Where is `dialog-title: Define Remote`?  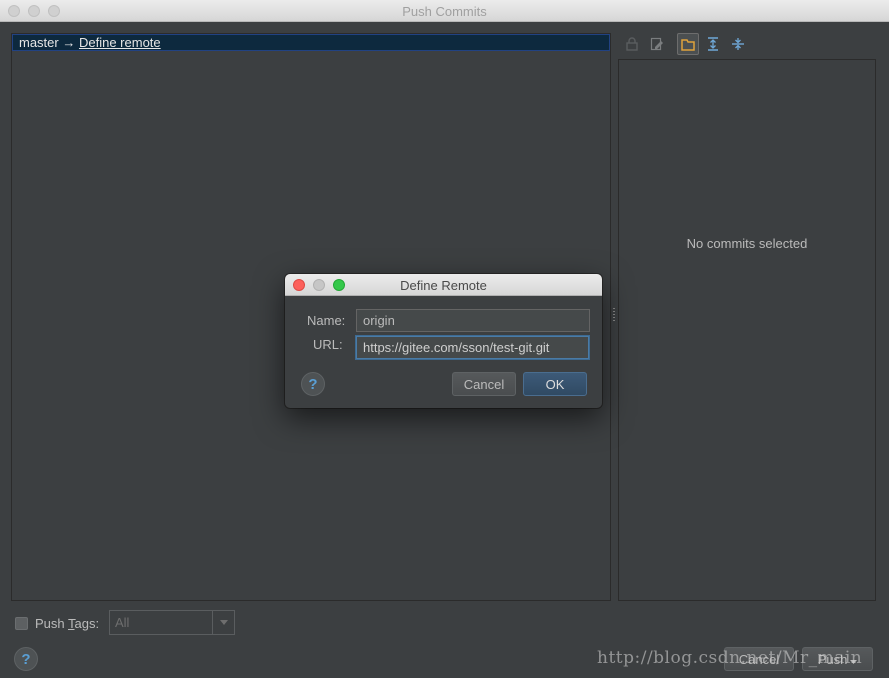 dialog-title: Define Remote is located at coordinates (443, 285).